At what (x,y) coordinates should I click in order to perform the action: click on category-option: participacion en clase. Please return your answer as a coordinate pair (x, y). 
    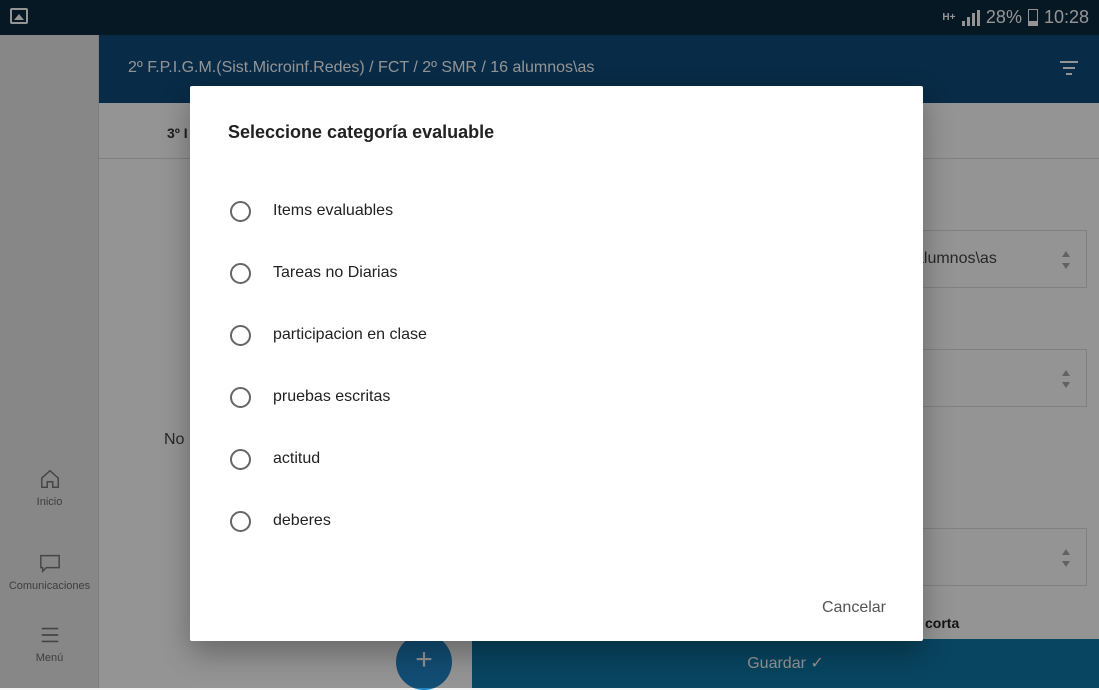
    Looking at the image, I should click on (328, 335).